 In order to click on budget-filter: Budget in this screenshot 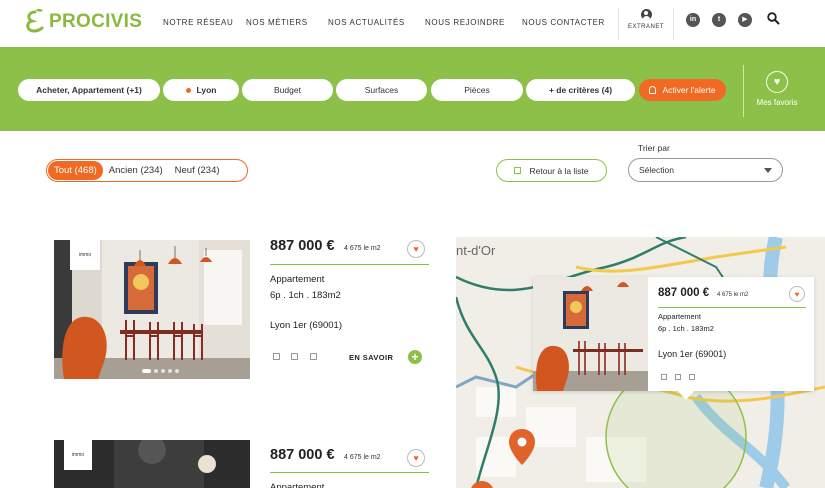, I will do `click(287, 90)`.